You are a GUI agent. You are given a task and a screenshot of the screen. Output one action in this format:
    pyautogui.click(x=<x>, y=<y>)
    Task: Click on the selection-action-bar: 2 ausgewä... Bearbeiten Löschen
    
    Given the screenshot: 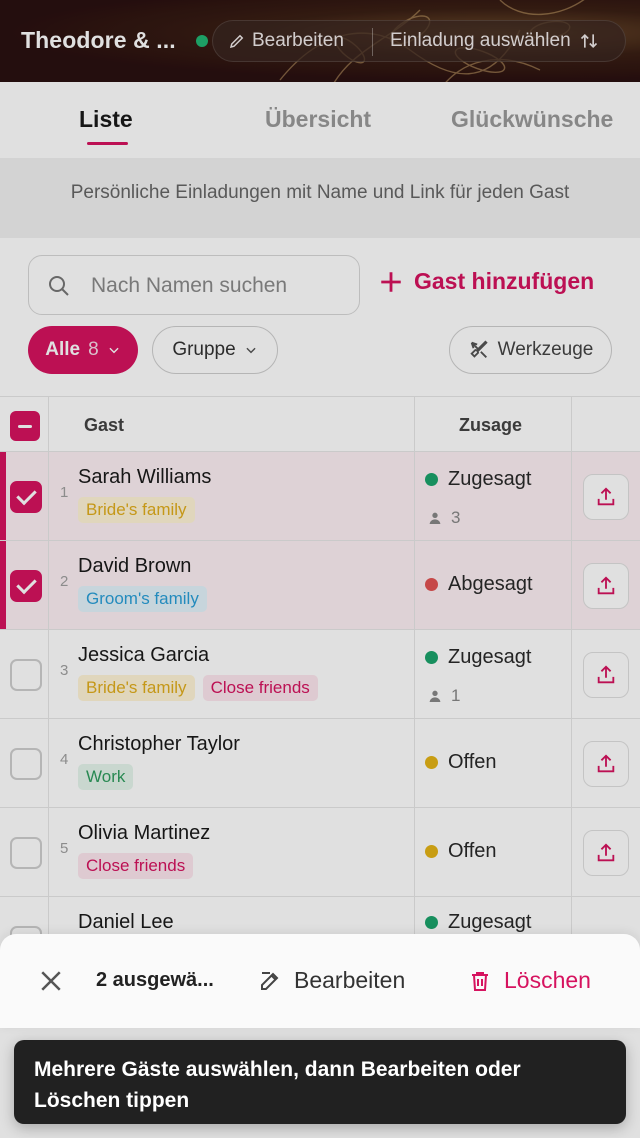 What is the action you would take?
    pyautogui.click(x=320, y=981)
    